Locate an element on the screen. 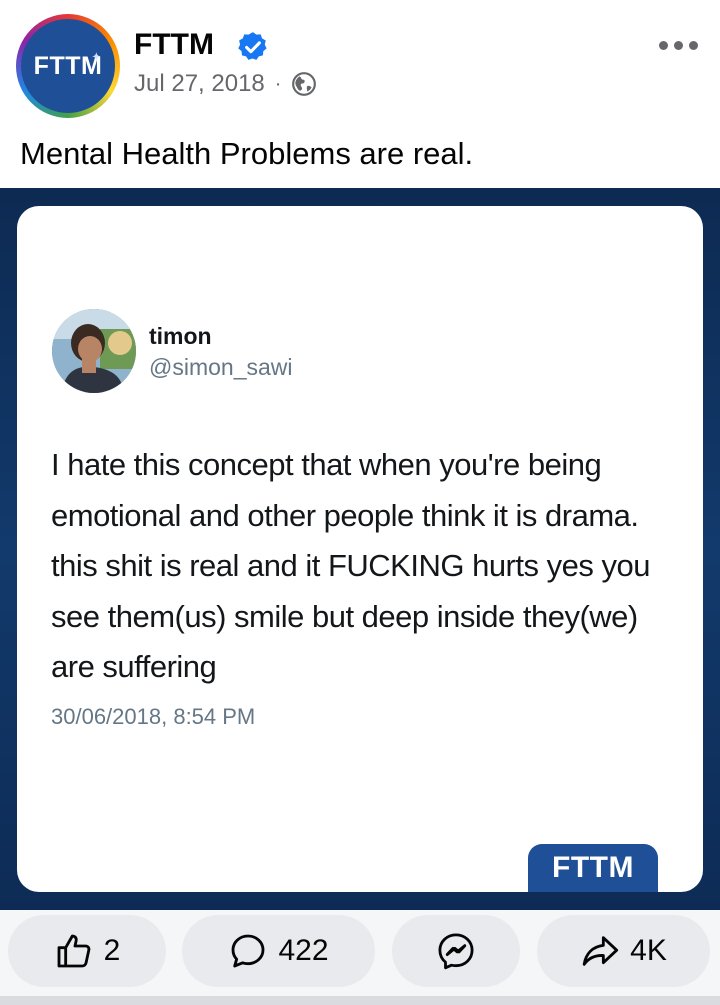  messenger-icon is located at coordinates (456, 951).